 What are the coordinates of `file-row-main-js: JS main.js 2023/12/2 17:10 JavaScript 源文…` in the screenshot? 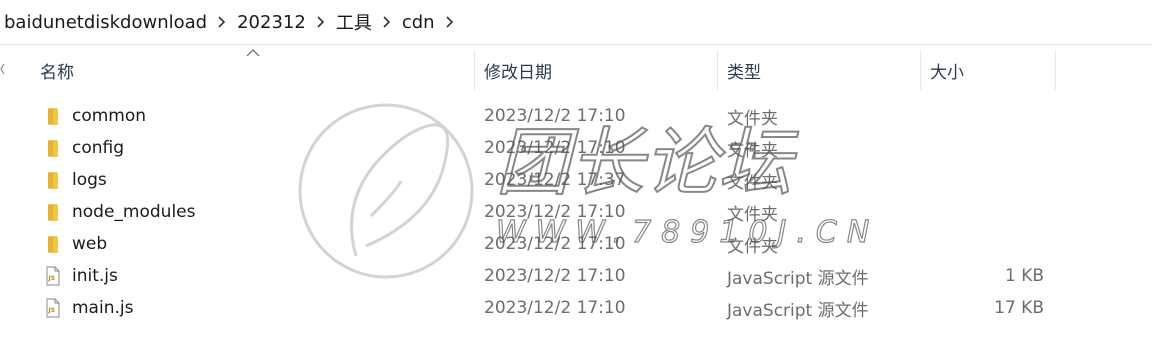 It's located at (576, 308).